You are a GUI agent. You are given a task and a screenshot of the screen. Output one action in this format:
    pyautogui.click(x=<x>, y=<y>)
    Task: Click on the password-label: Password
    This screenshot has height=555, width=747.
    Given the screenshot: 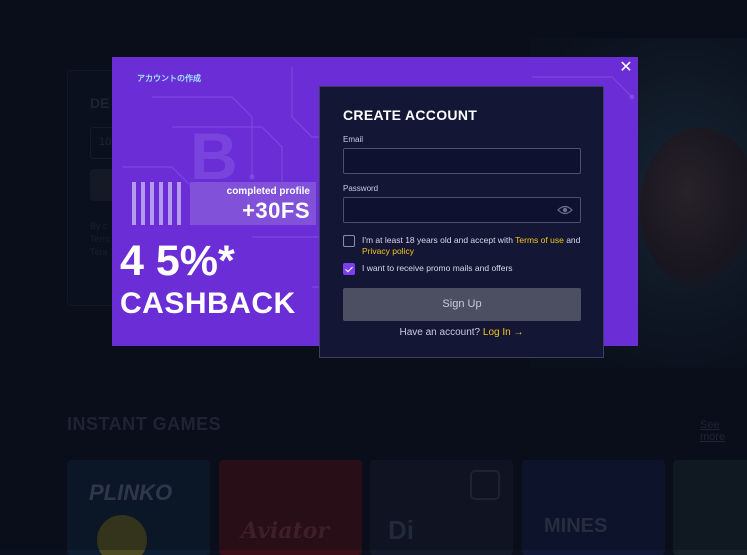 What is the action you would take?
    pyautogui.click(x=361, y=188)
    